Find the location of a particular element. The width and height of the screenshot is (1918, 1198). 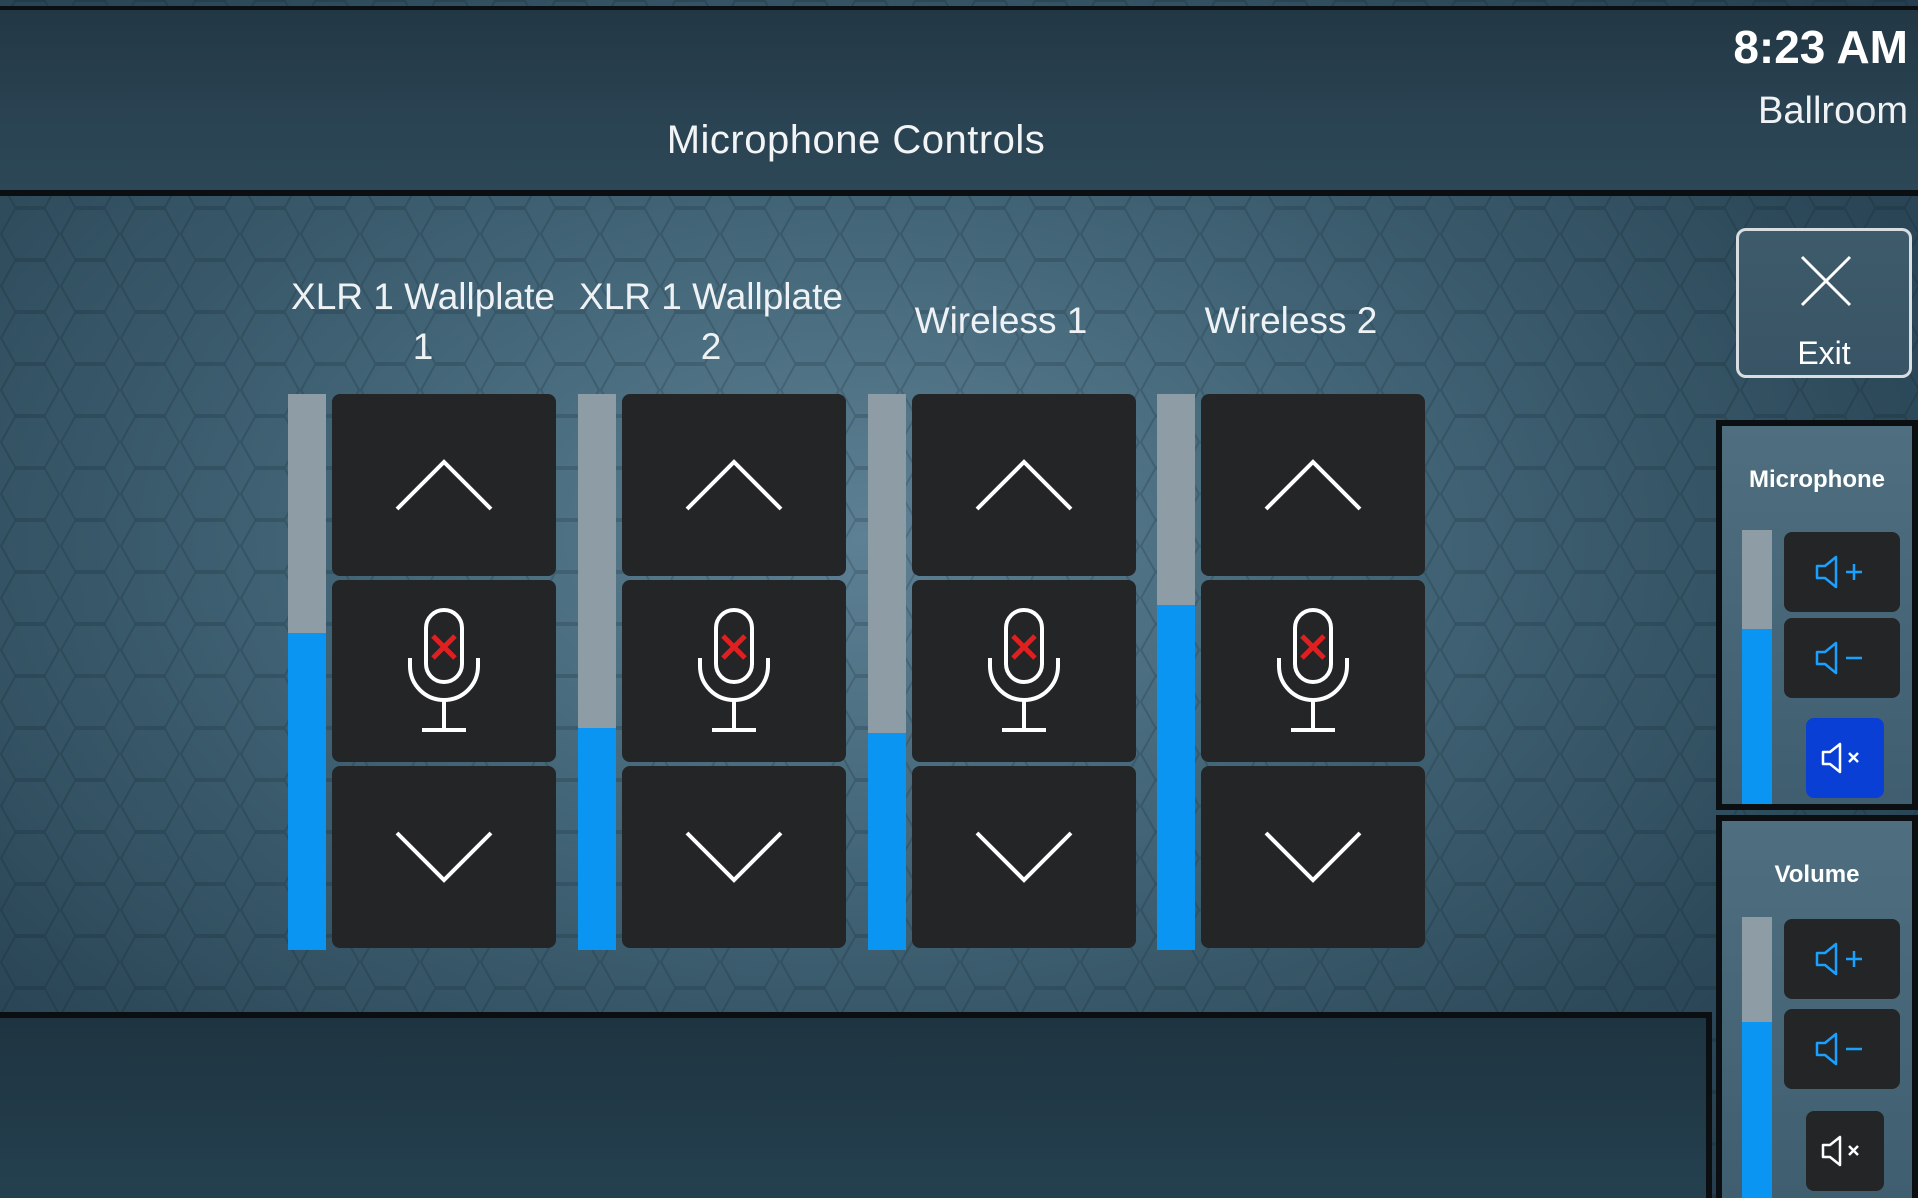

volume-mute-button is located at coordinates (1845, 1151).